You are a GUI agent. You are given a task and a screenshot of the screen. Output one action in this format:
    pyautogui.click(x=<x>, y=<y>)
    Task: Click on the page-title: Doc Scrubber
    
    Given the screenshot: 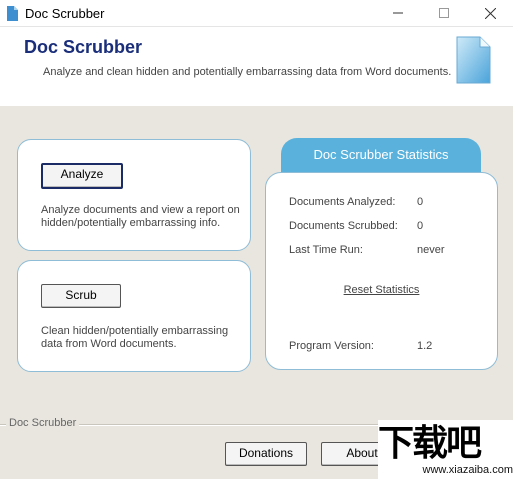 What is the action you would take?
    pyautogui.click(x=83, y=47)
    